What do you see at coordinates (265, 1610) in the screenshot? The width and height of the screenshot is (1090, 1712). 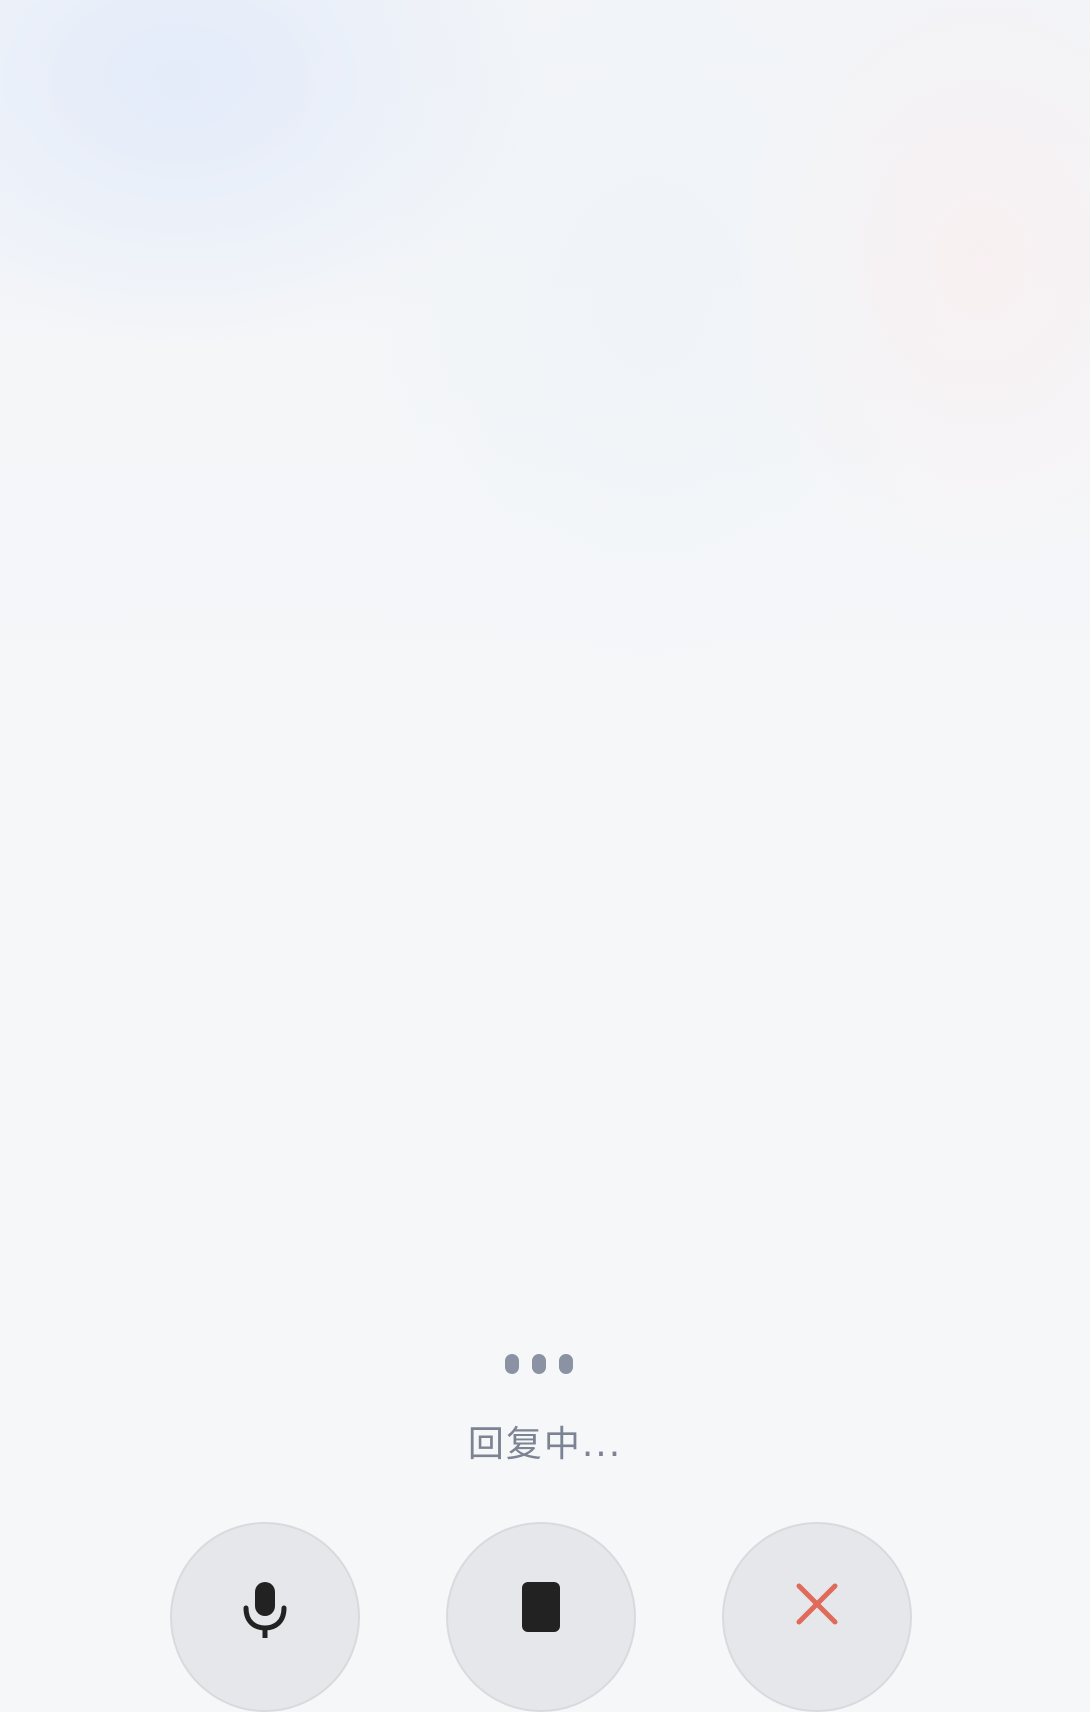 I see `microphone-icon` at bounding box center [265, 1610].